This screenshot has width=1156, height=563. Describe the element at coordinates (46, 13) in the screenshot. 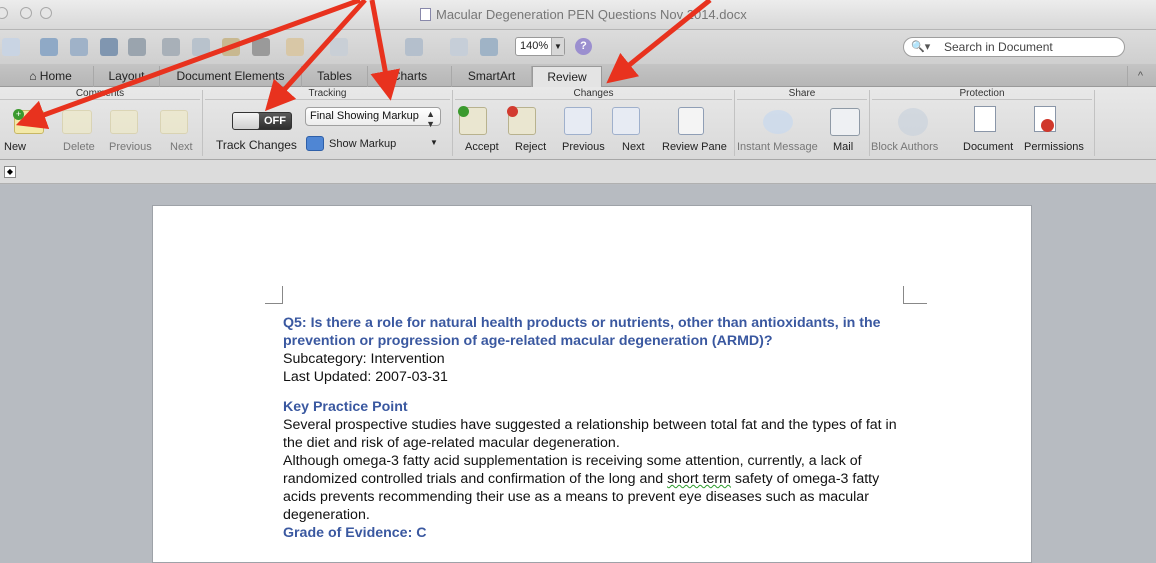

I see `zoom-window-button` at that location.